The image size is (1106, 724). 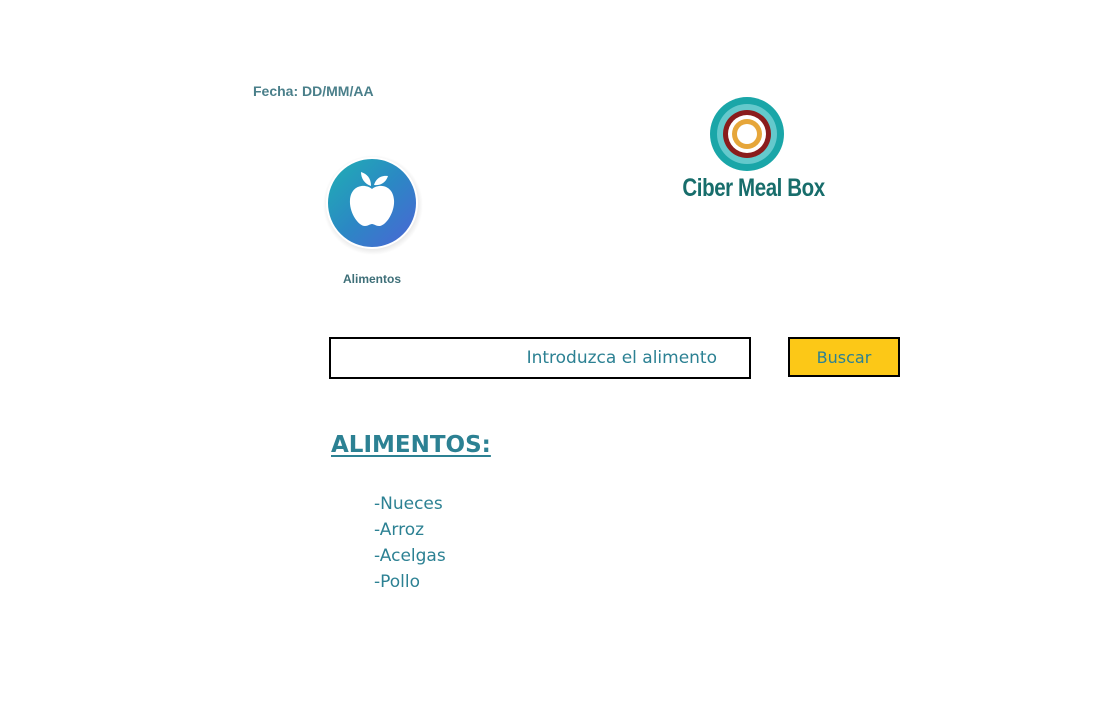 What do you see at coordinates (844, 357) in the screenshot?
I see `search-button: Buscar` at bounding box center [844, 357].